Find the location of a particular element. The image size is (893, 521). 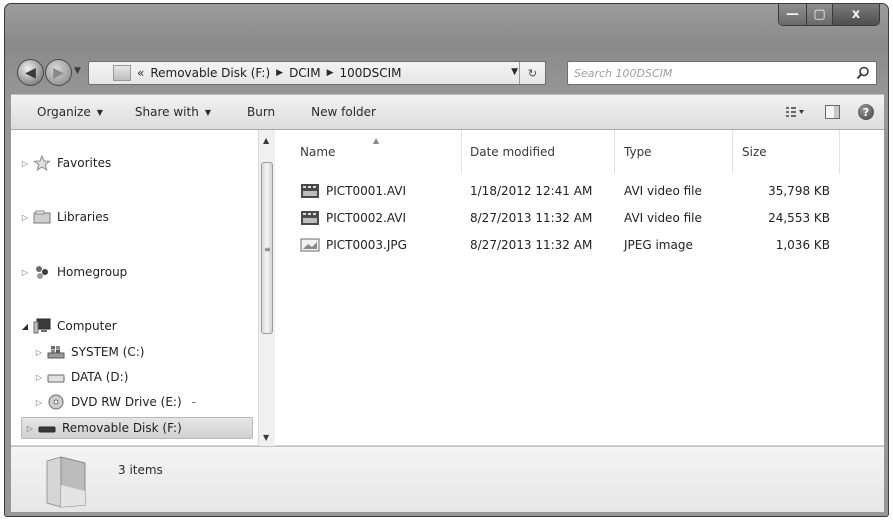

eject-marker: - is located at coordinates (193, 402).